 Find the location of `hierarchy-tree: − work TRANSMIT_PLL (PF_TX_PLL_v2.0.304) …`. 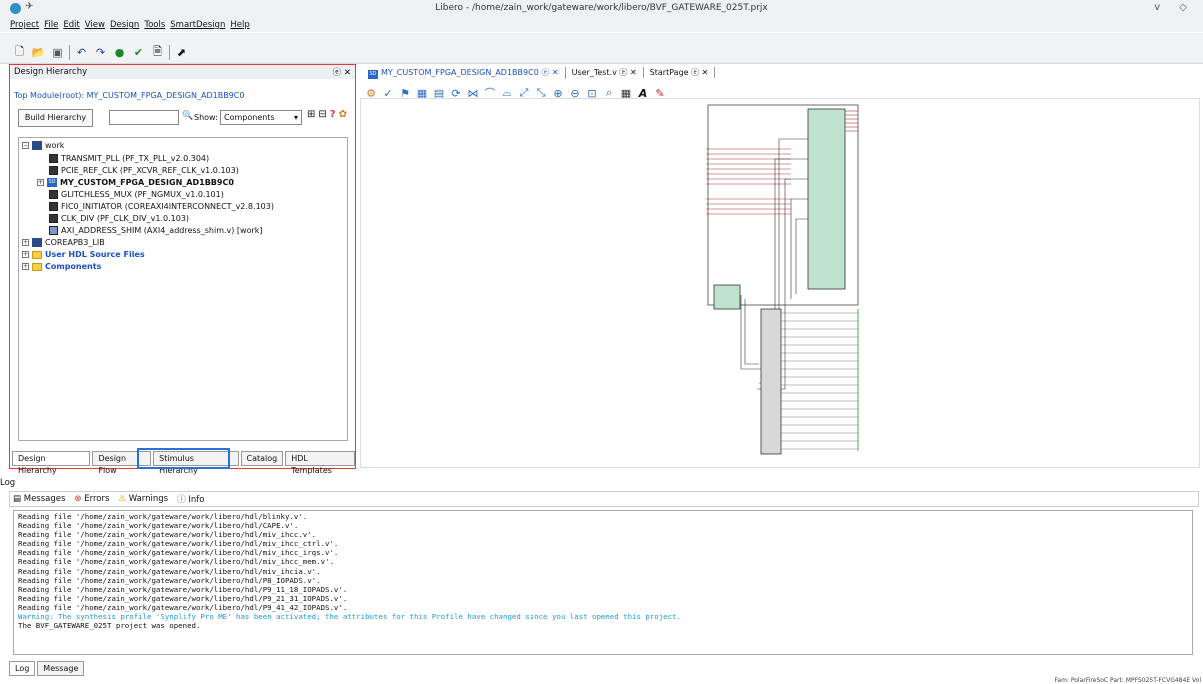

hierarchy-tree: − work TRANSMIT_PLL (PF_TX_PLL_v2.0.304) … is located at coordinates (183, 289).